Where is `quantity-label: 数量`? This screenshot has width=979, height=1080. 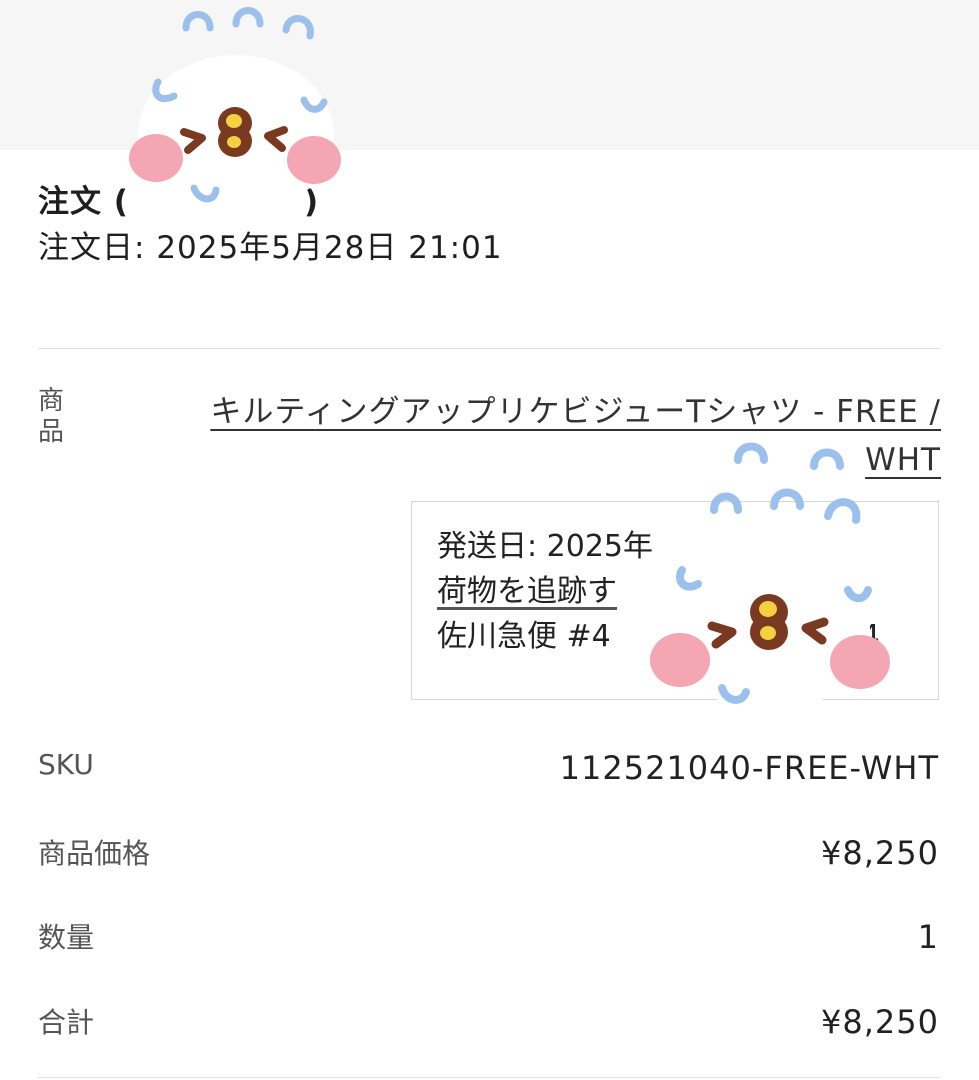
quantity-label: 数量 is located at coordinates (66, 937).